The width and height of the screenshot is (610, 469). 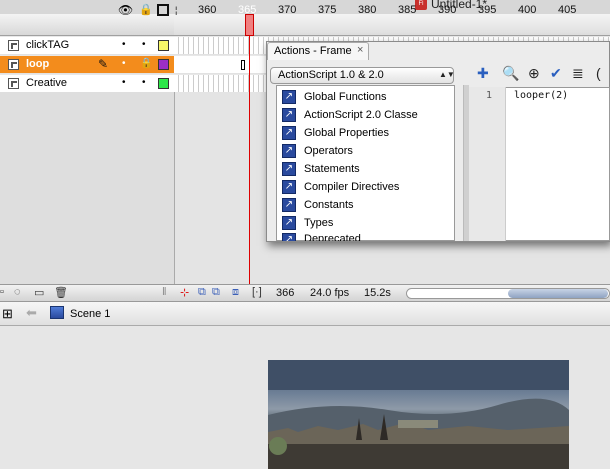 What do you see at coordinates (447, 10) in the screenshot?
I see `ruler-number: 390` at bounding box center [447, 10].